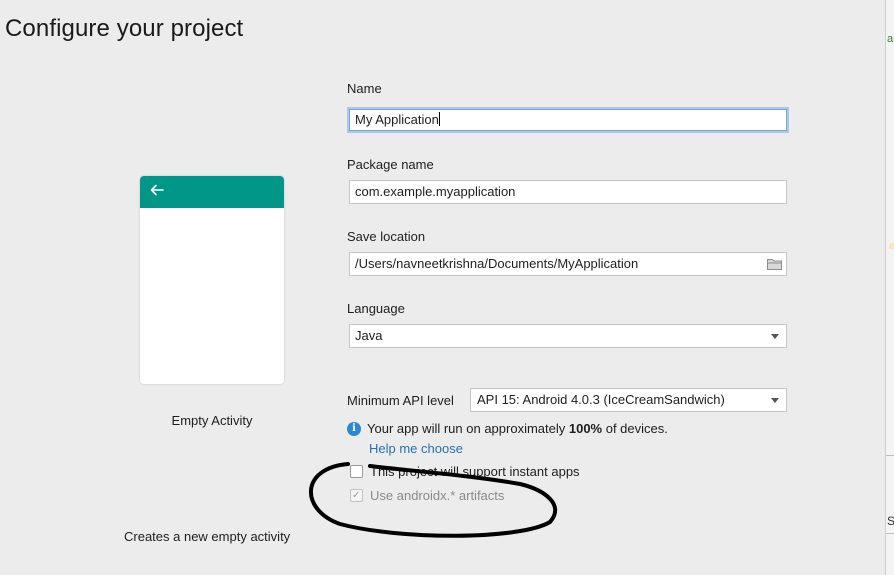  Describe the element at coordinates (212, 192) in the screenshot. I see `preview-toolbar` at that location.